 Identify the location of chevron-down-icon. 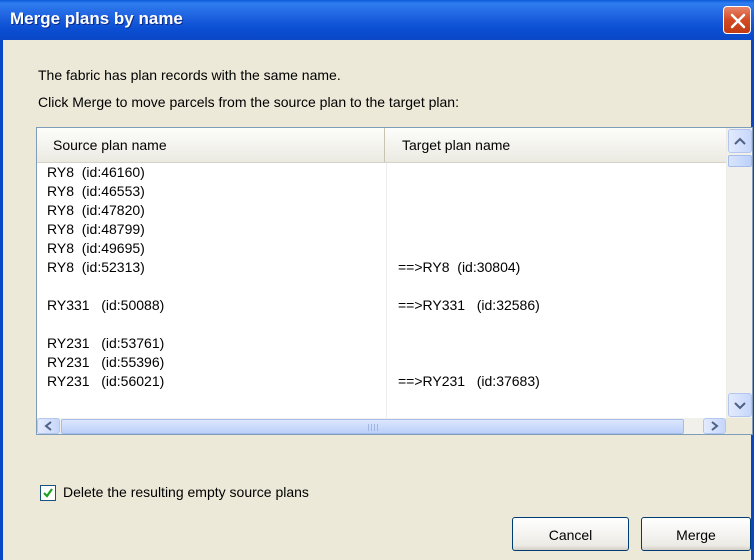
(740, 406).